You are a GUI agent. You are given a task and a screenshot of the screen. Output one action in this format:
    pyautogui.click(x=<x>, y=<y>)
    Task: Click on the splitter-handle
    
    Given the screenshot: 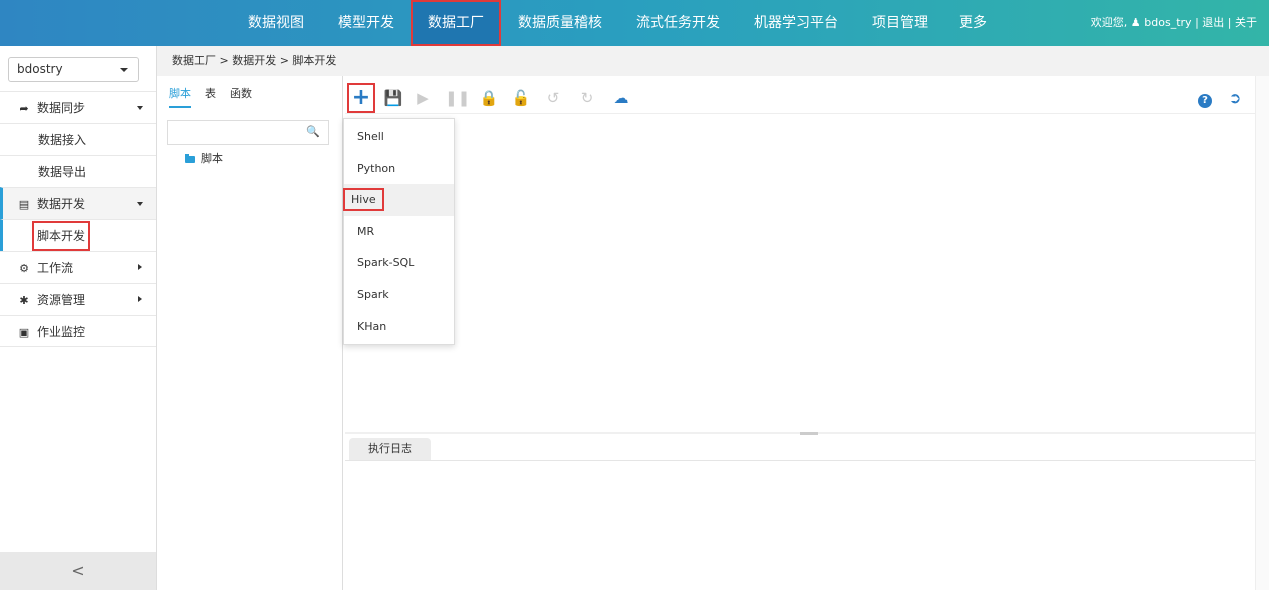 What is the action you would take?
    pyautogui.click(x=809, y=433)
    